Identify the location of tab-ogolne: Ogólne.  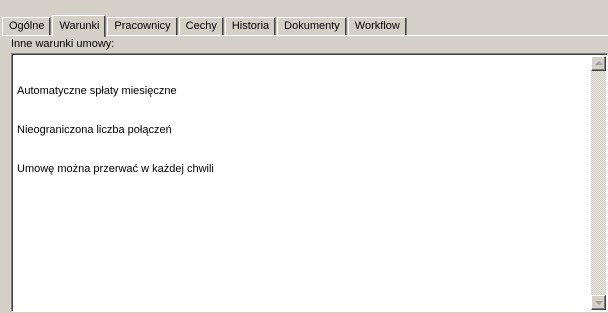
(27, 26).